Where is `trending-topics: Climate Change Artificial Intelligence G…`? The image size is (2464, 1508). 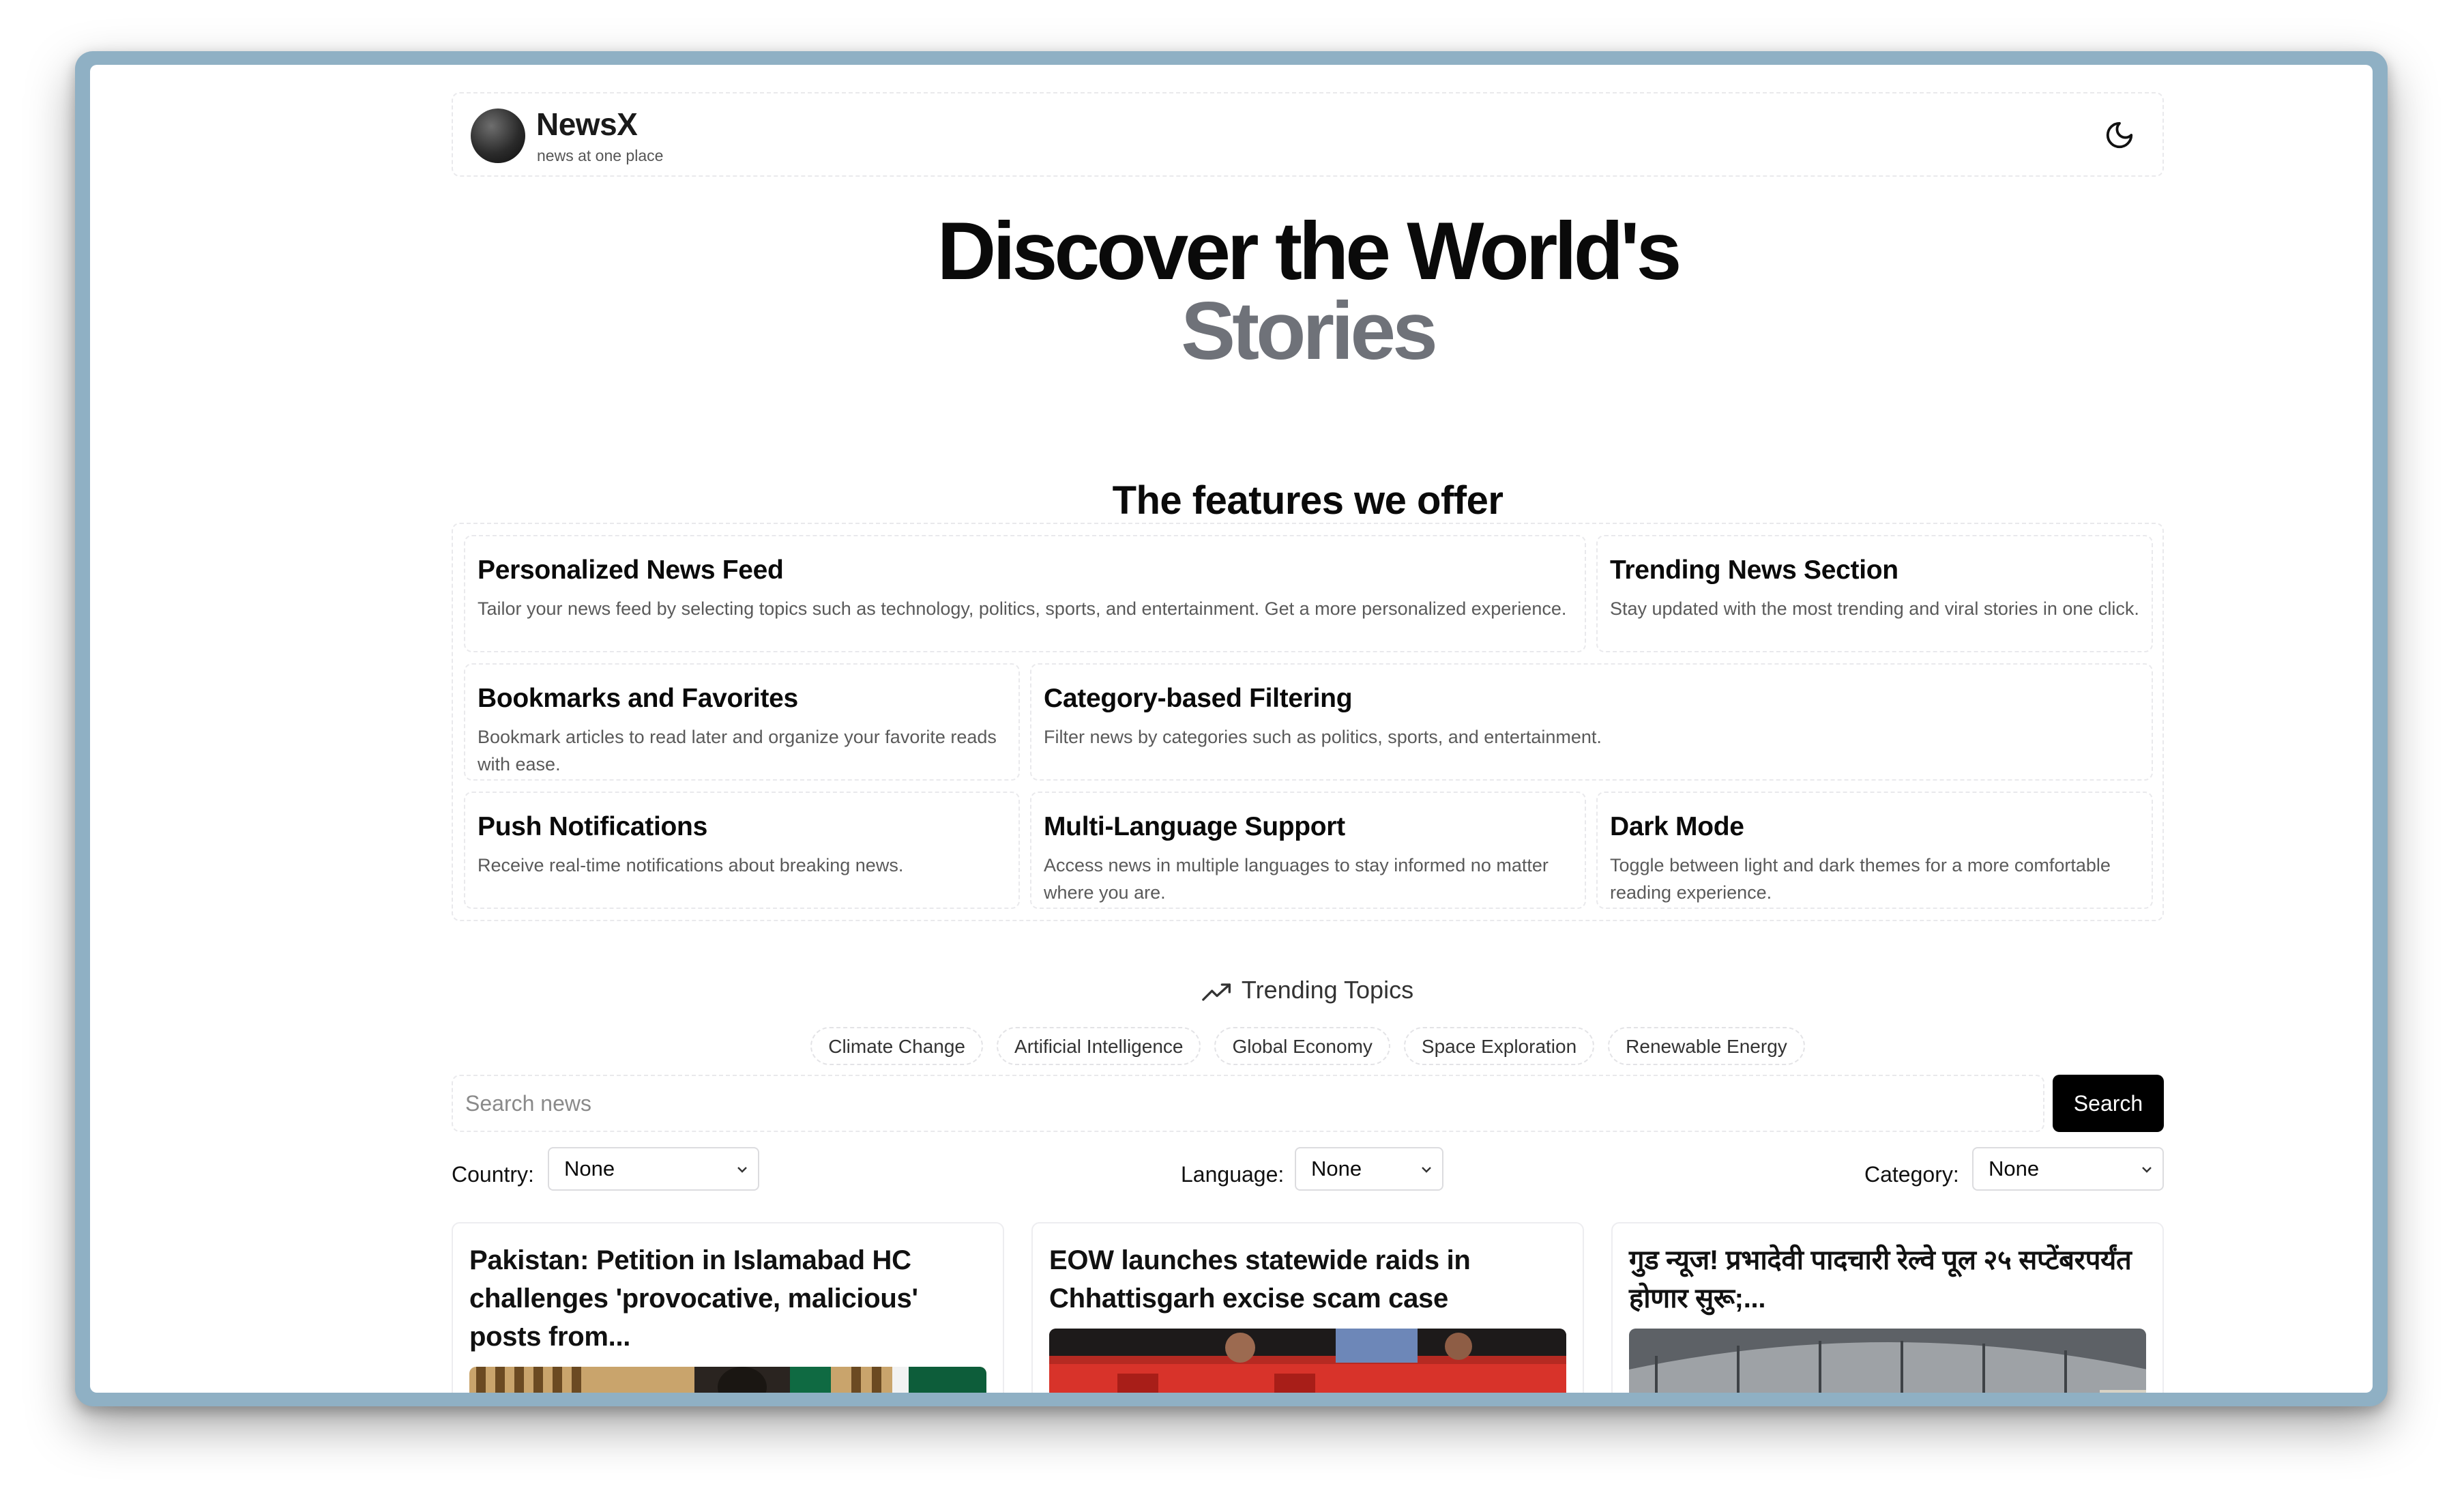
trending-topics: Climate Change Artificial Intelligence G… is located at coordinates (1308, 1046).